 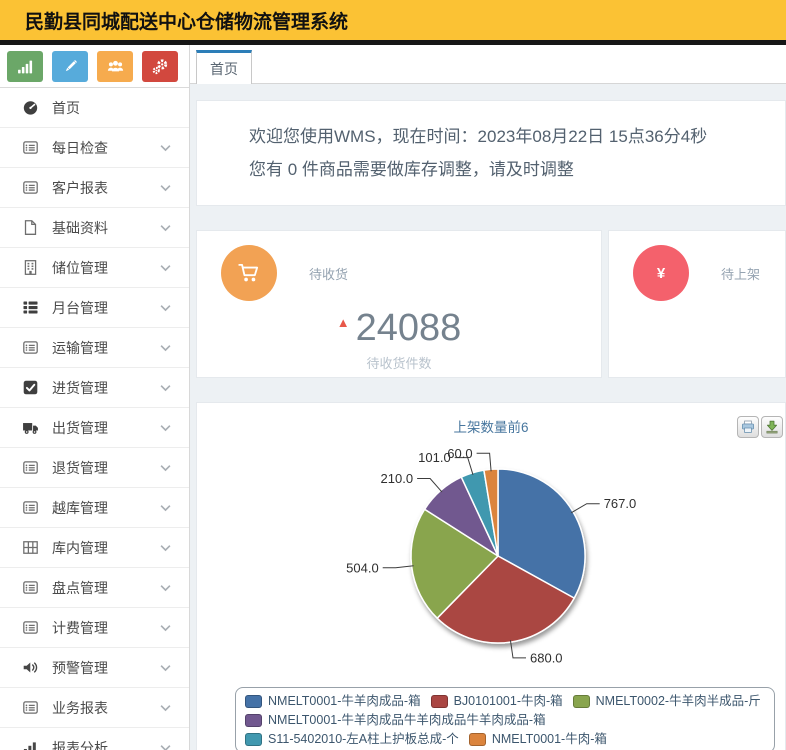 I want to click on toolbar-button-statistics, so click(x=25, y=66).